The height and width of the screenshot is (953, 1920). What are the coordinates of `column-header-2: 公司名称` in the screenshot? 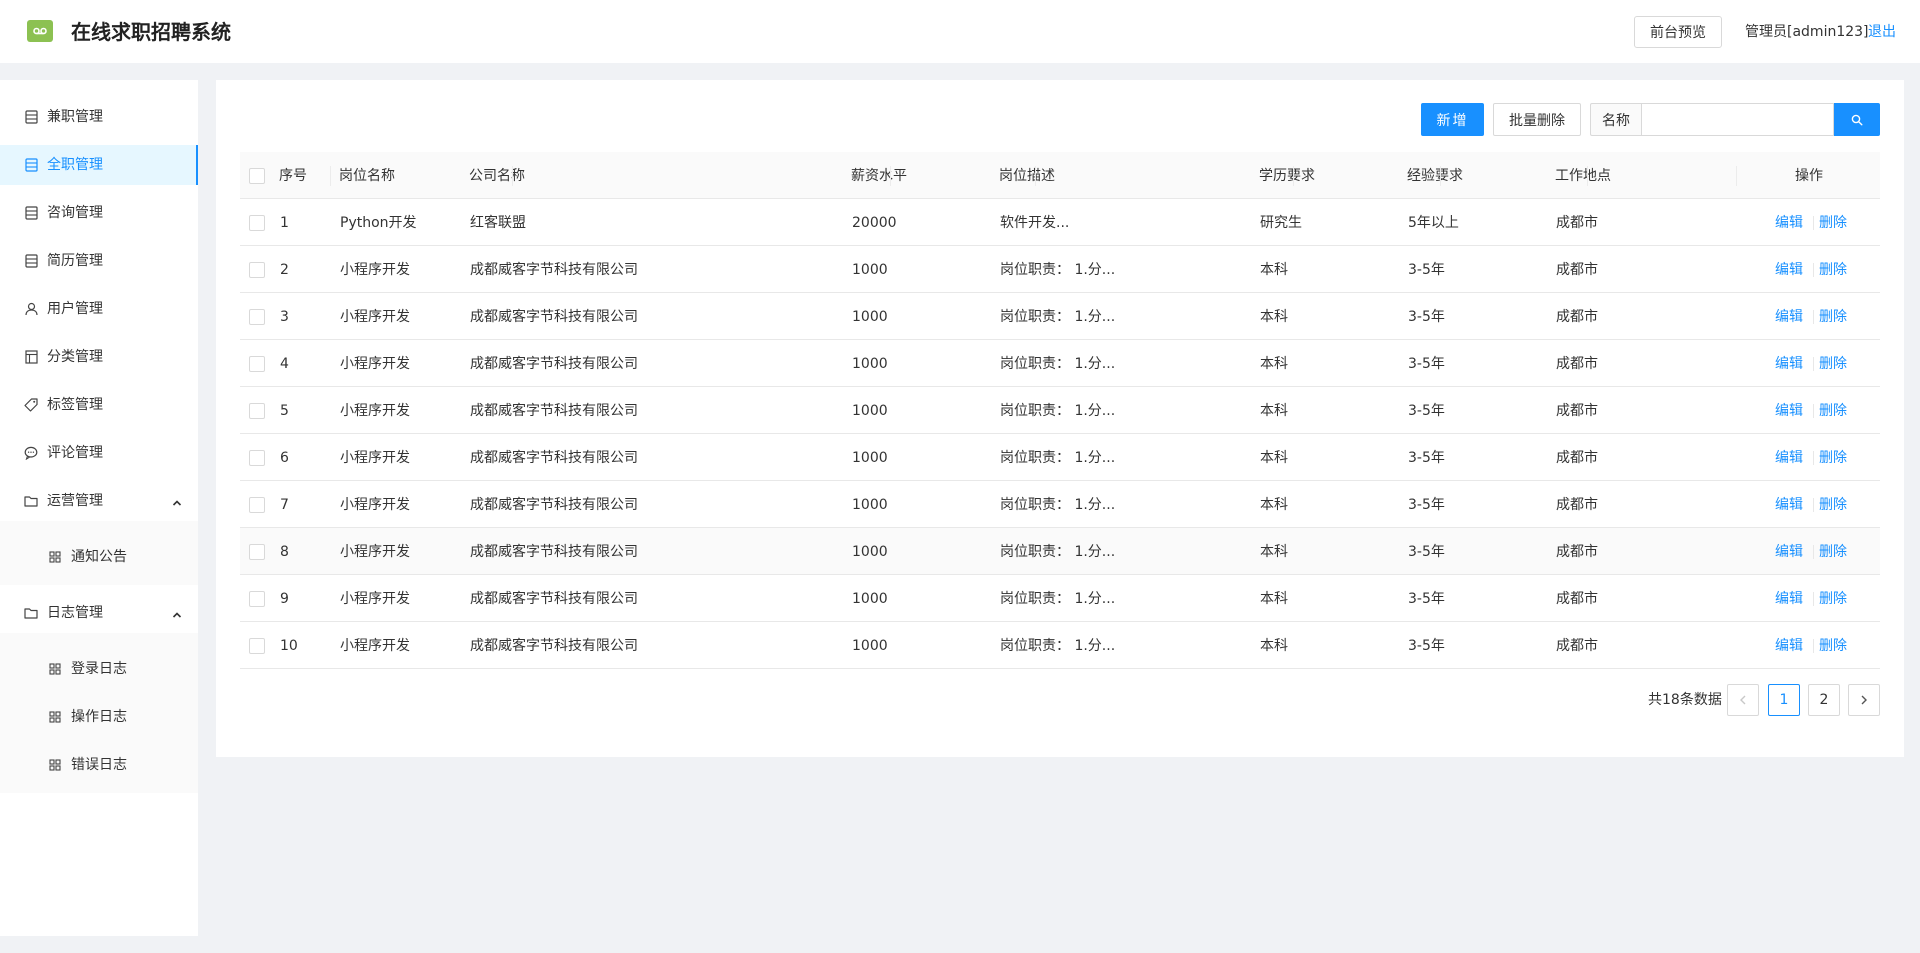 It's located at (497, 176).